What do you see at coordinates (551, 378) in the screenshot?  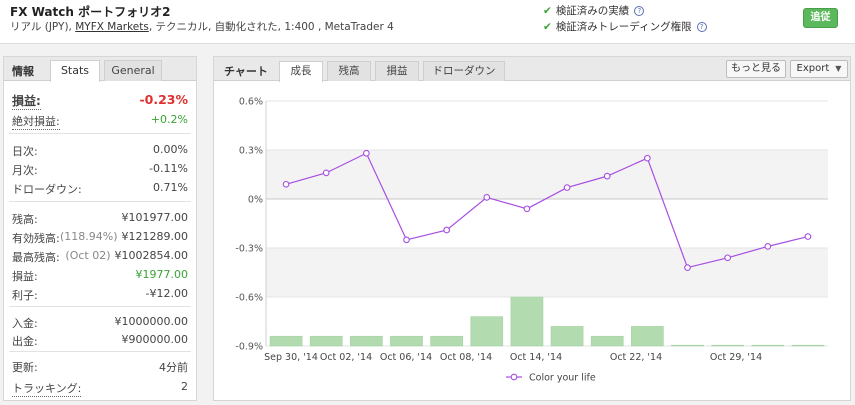 I see `chart-legend: Color your life` at bounding box center [551, 378].